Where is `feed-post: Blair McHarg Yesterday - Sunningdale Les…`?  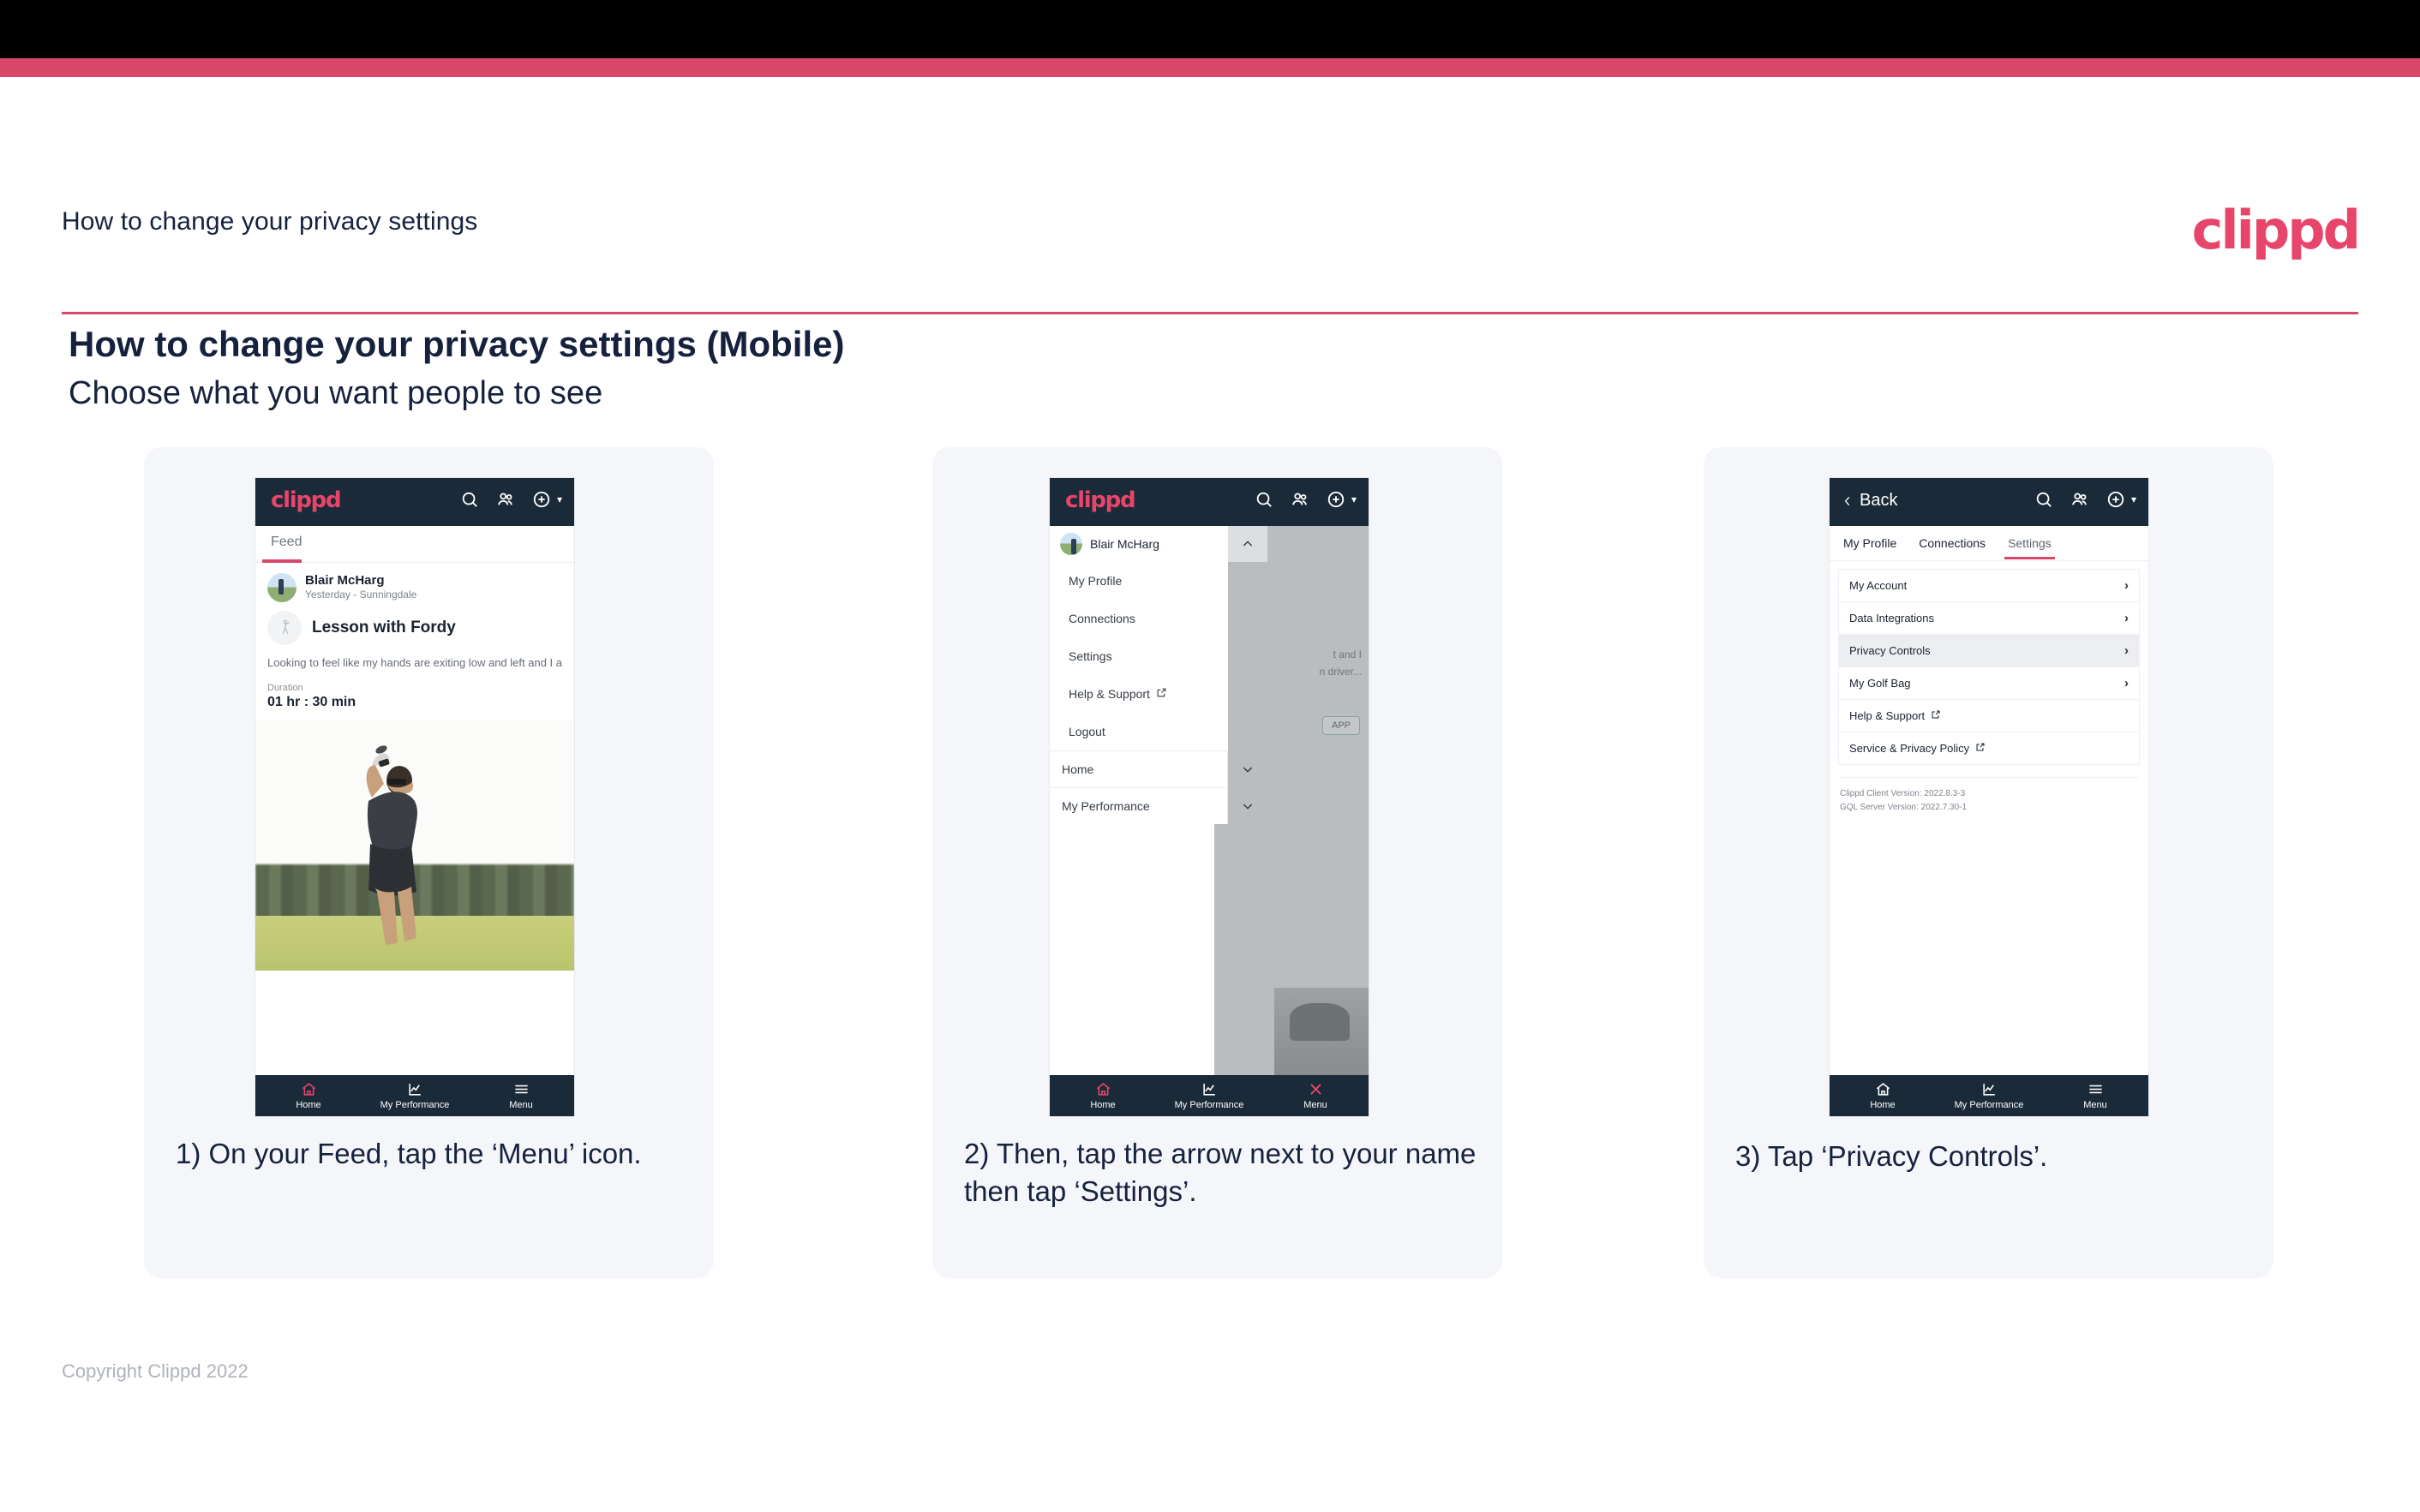
feed-post: Blair McHarg Yesterday - Sunningdale Les… is located at coordinates (414, 637).